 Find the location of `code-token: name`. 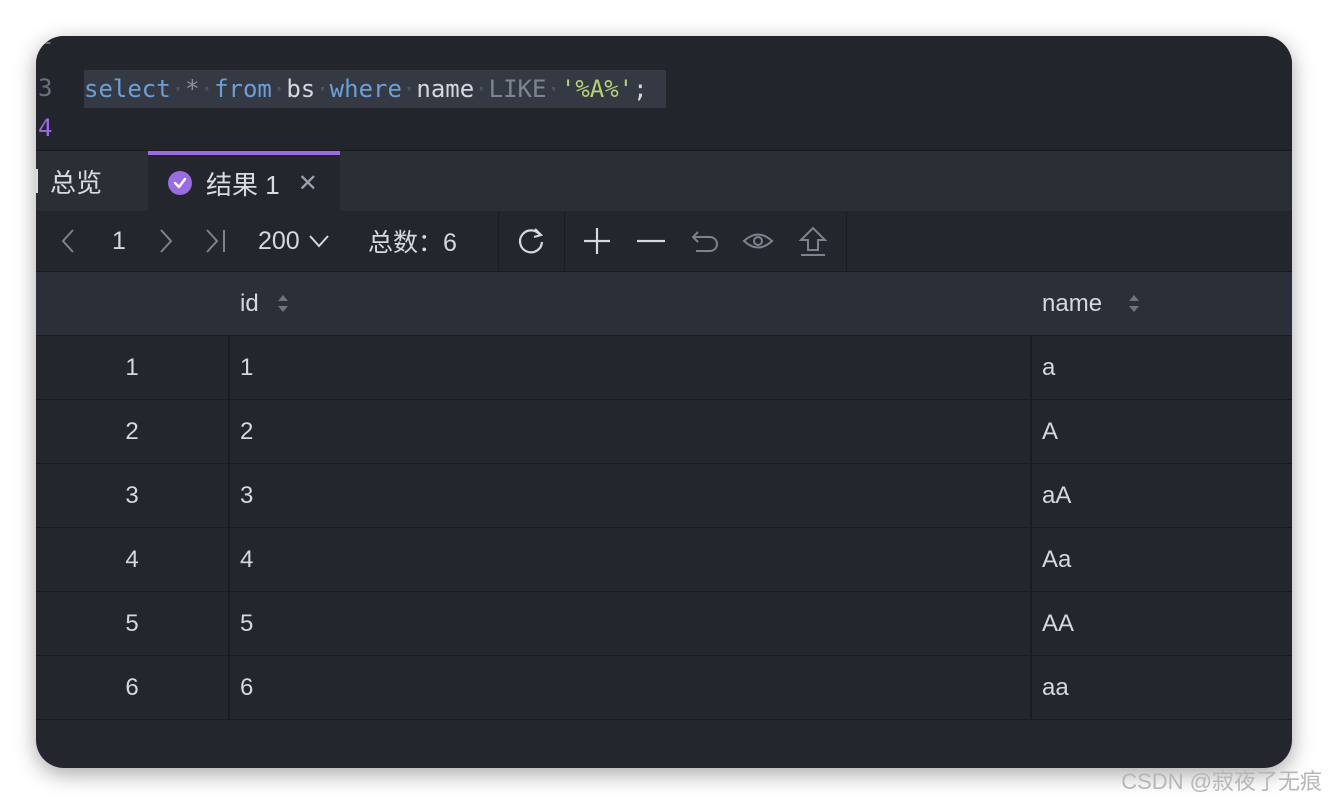

code-token: name is located at coordinates (445, 89).